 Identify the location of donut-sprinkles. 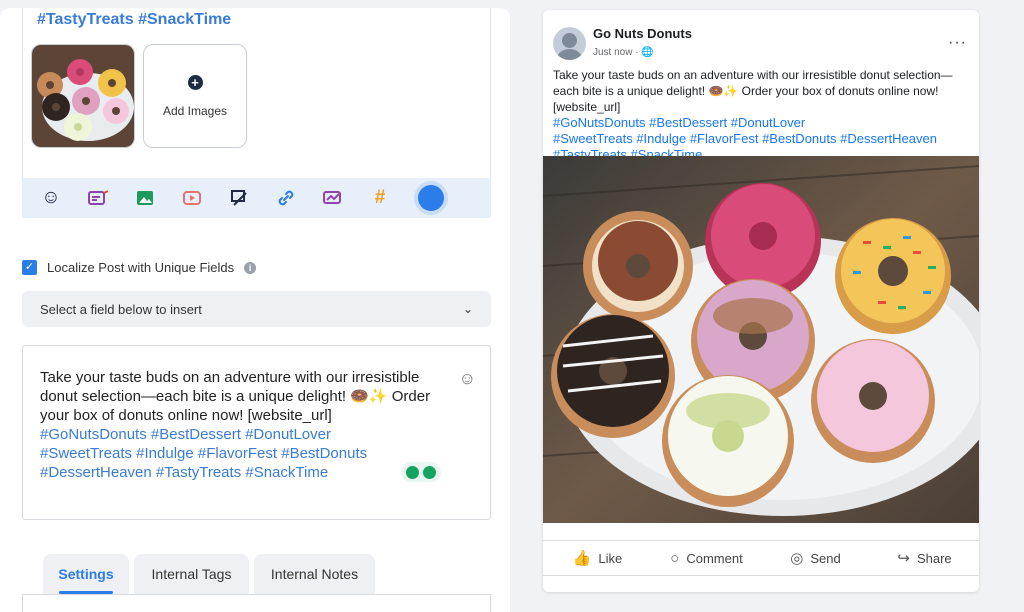
(893, 276).